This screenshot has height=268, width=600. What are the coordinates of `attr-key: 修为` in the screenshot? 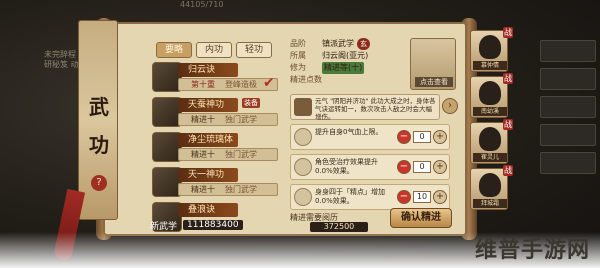 It's located at (298, 67).